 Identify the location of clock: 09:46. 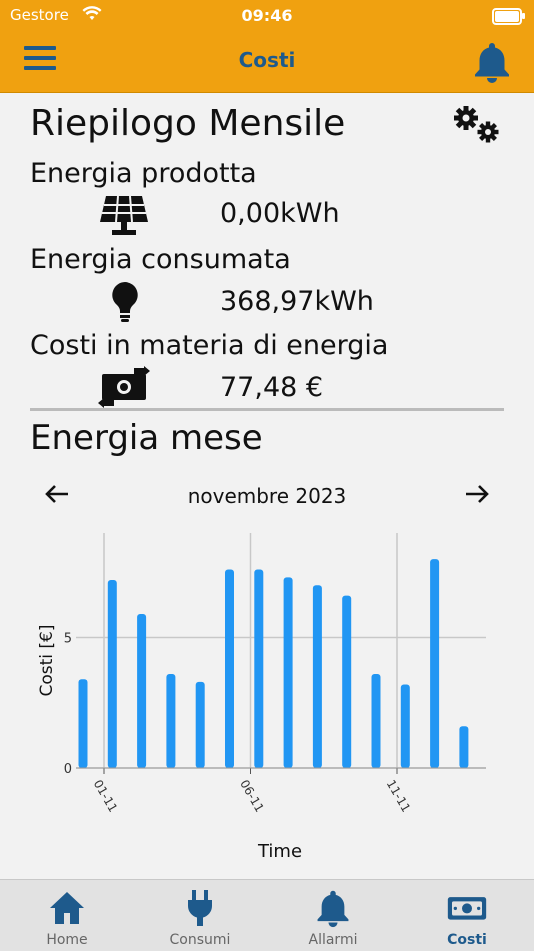
(267, 15).